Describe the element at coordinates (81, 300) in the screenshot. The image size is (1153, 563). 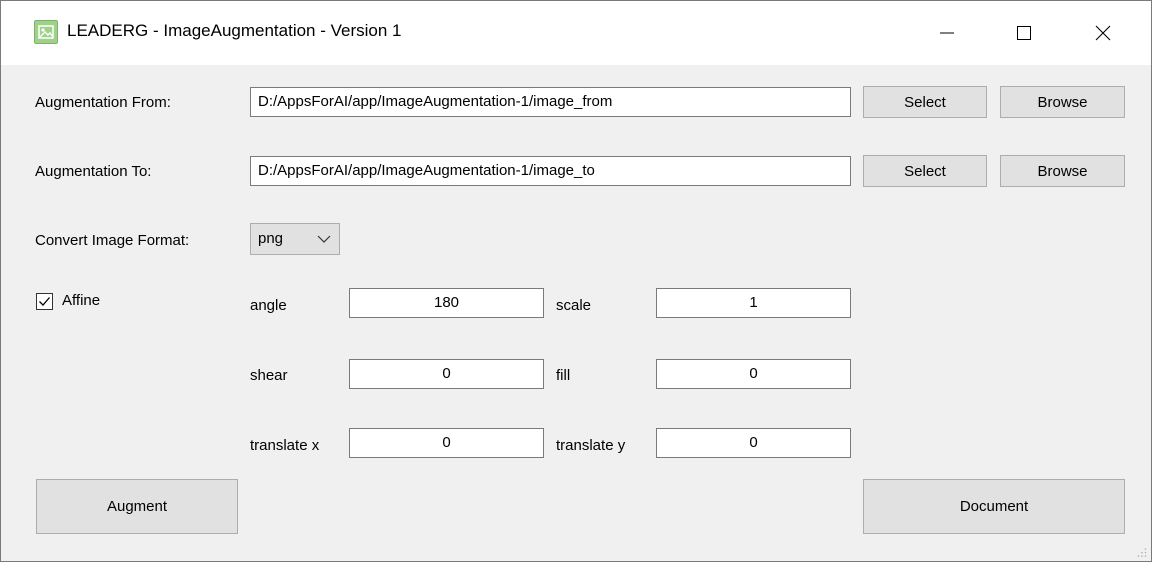
I see `affine-label: Affine` at that location.